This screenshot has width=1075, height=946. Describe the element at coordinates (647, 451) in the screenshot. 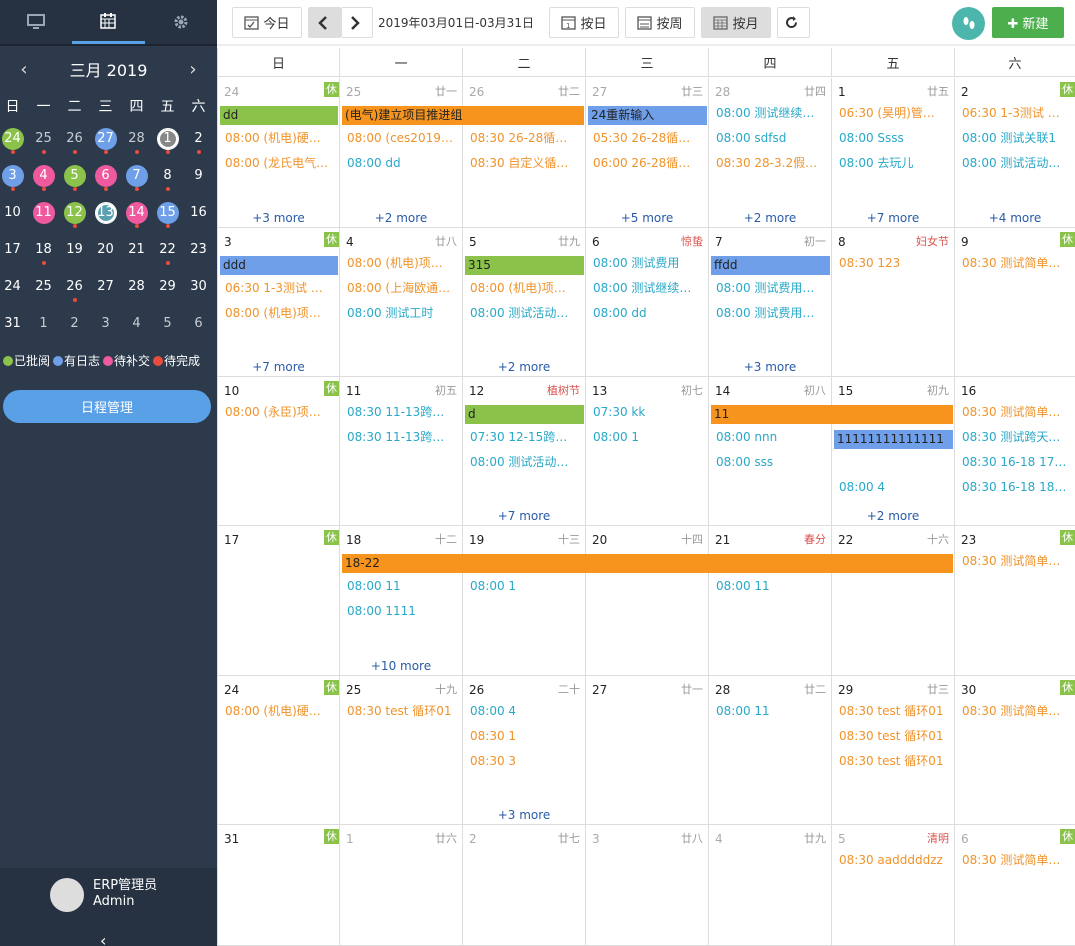

I see `day-cell: 13 初七 07:30 kk 08:00 1` at that location.